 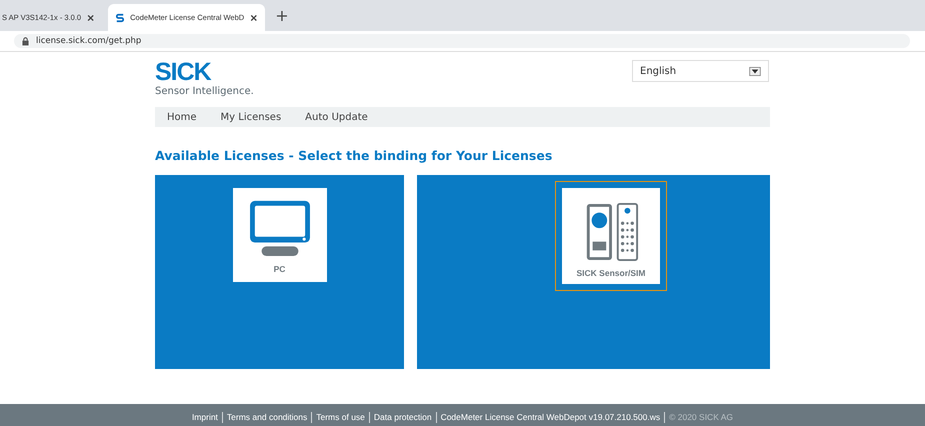 What do you see at coordinates (182, 117) in the screenshot?
I see `nav-link: Home` at bounding box center [182, 117].